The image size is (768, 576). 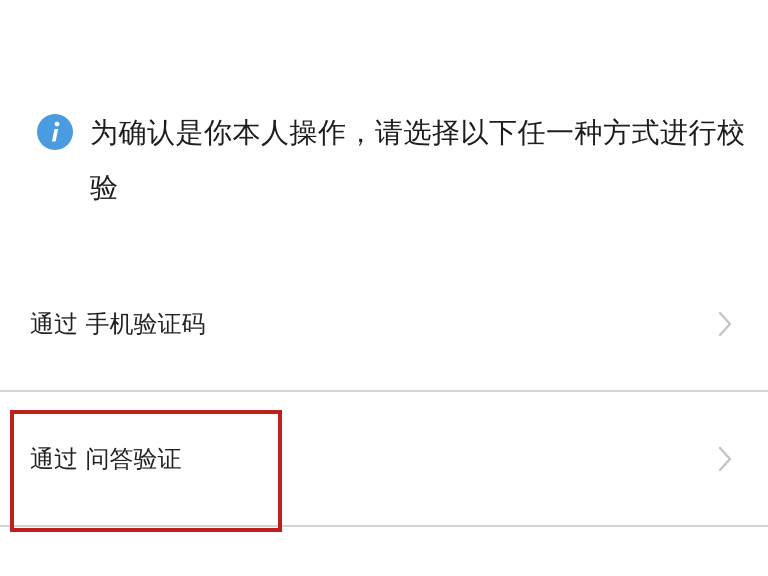 I want to click on option-label: 通过 问答验证, so click(x=106, y=459).